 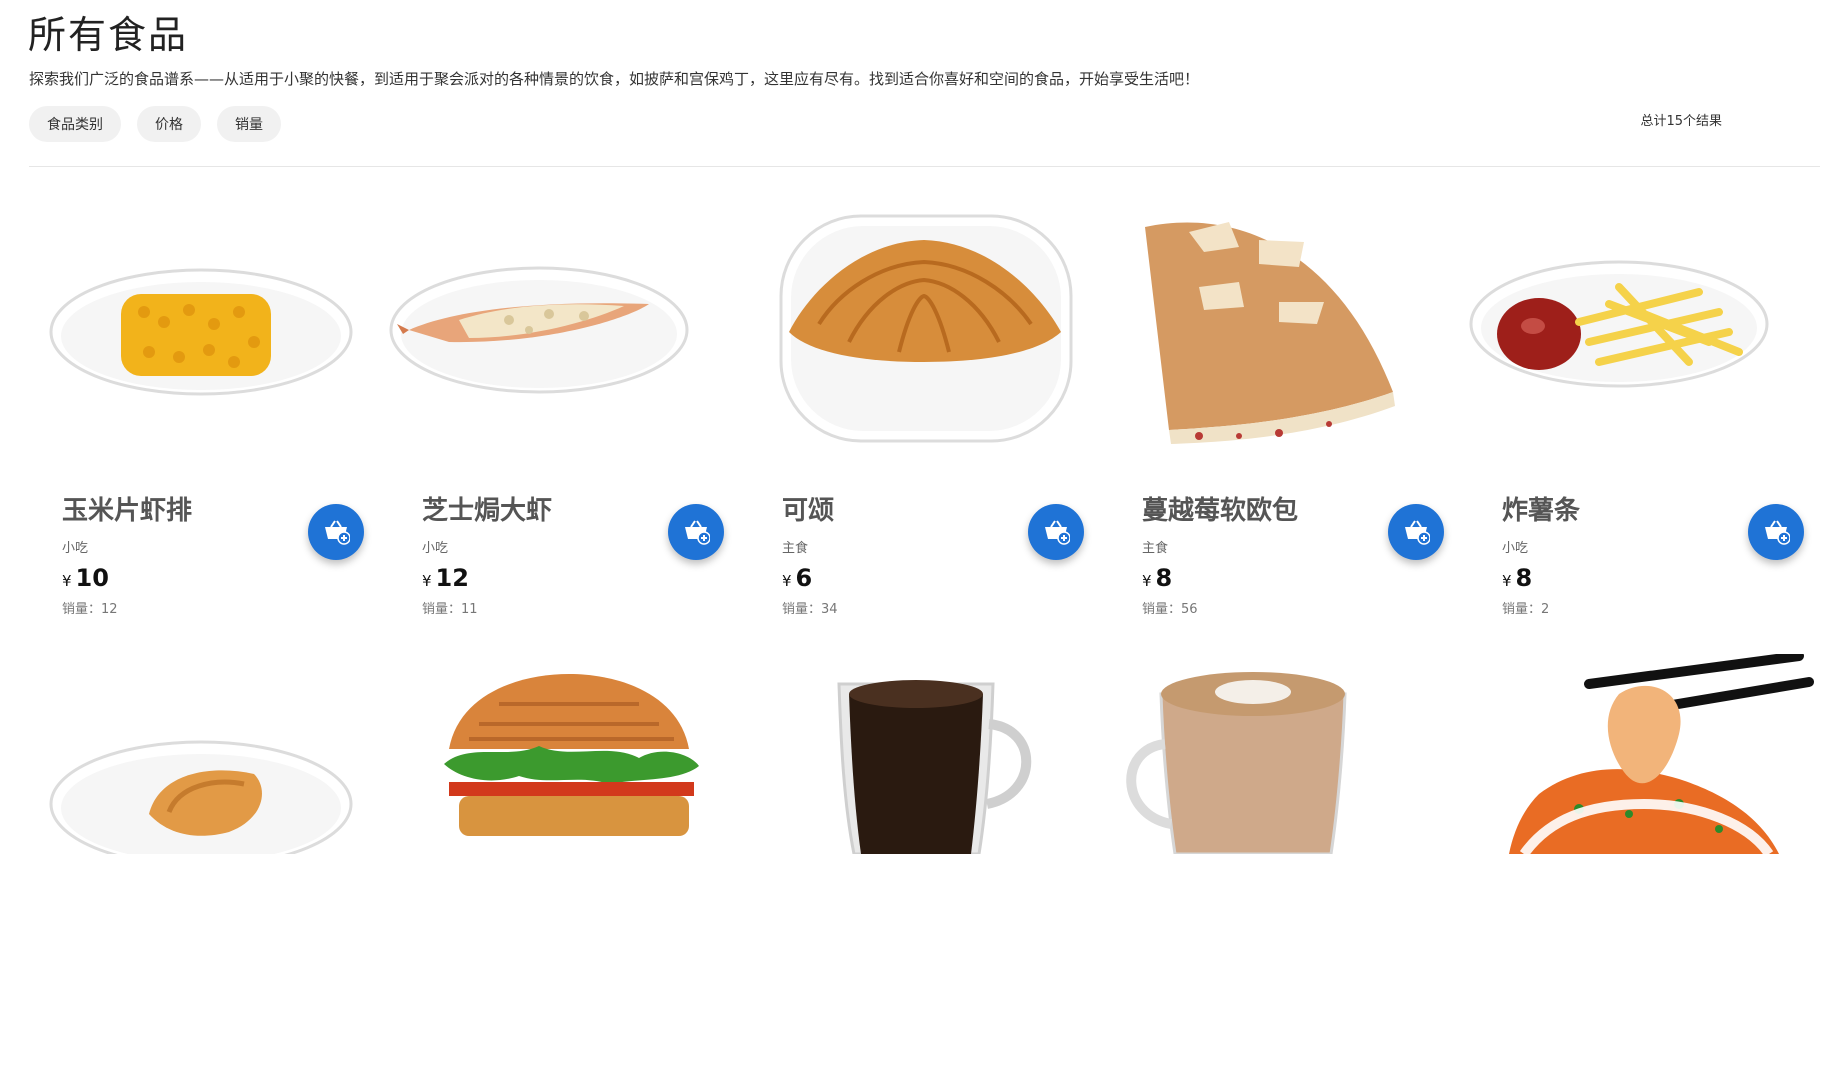 I want to click on product-card: 炸薯条 小吃 ¥ 8 销量：2, so click(x=1646, y=404).